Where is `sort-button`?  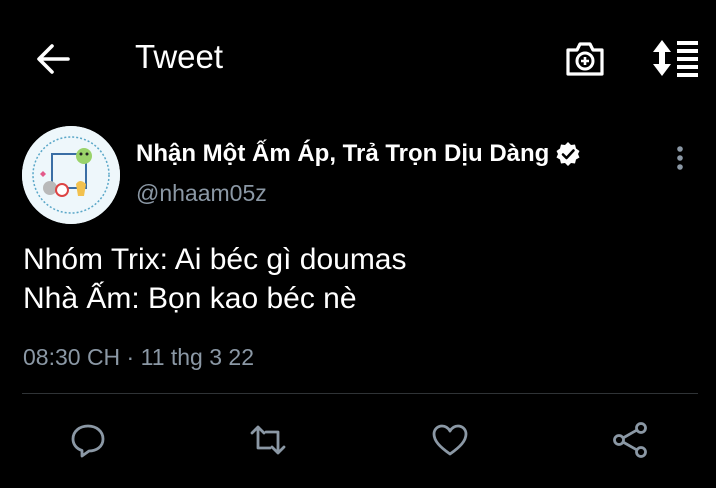 sort-button is located at coordinates (675, 58).